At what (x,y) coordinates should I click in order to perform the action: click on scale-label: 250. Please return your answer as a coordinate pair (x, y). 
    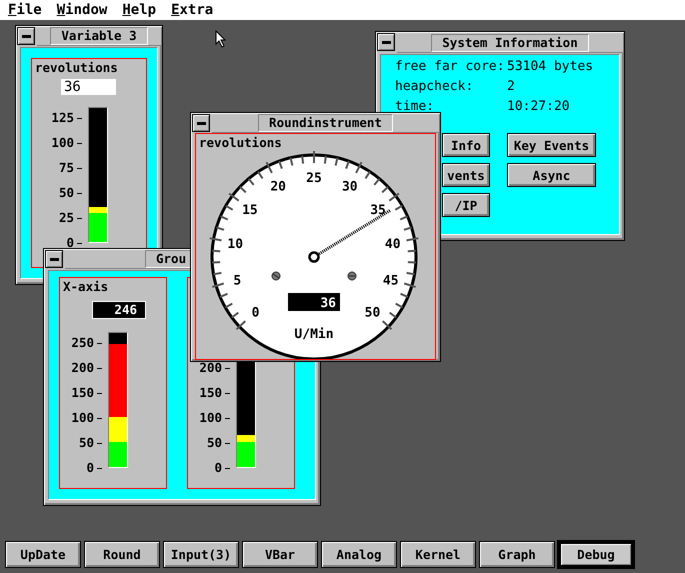
    Looking at the image, I should click on (86, 343).